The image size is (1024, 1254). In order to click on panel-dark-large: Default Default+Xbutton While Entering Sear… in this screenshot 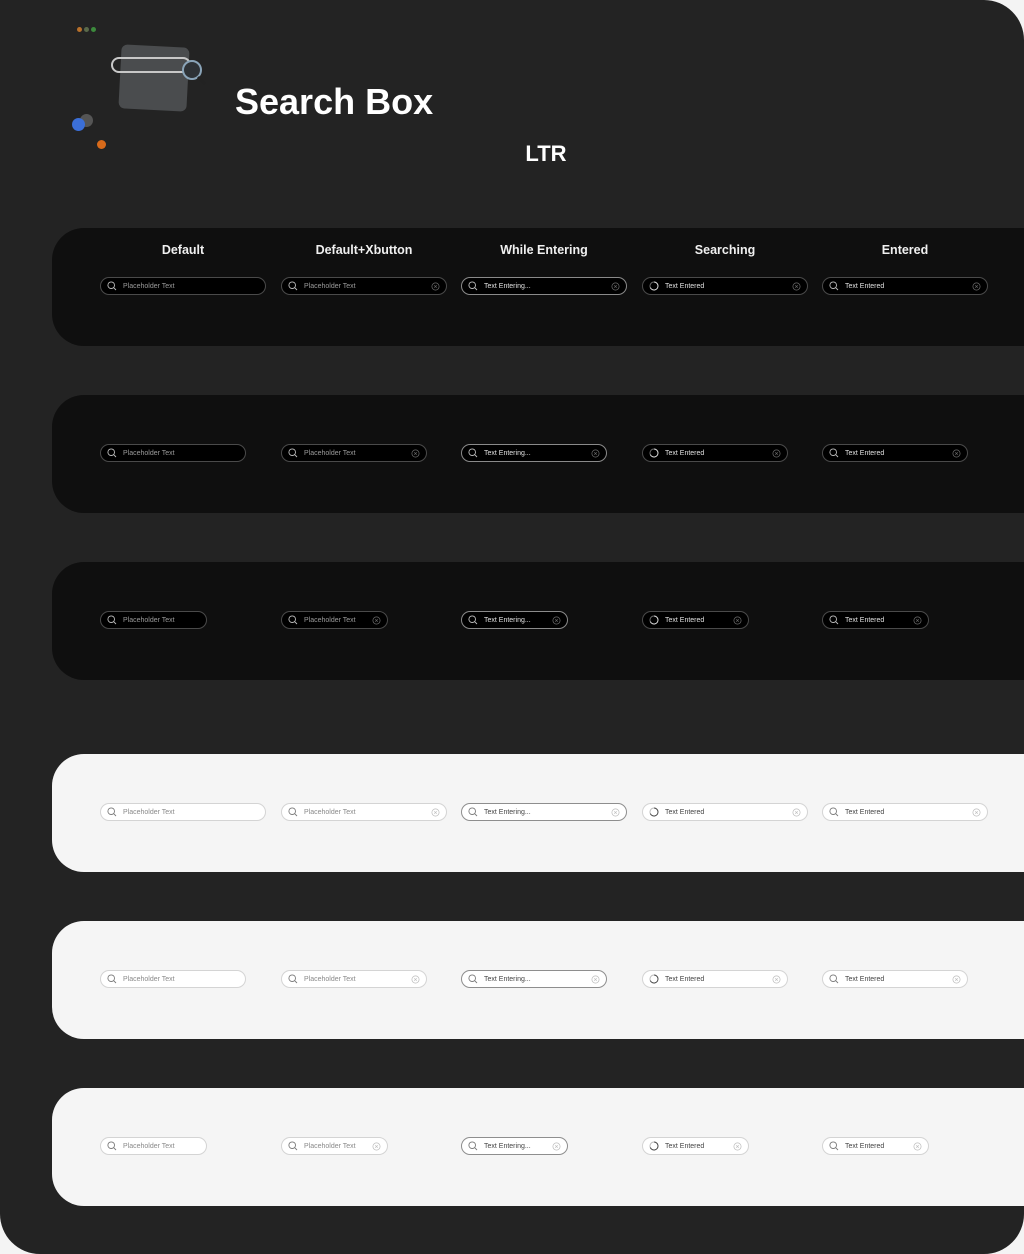, I will do `click(538, 287)`.